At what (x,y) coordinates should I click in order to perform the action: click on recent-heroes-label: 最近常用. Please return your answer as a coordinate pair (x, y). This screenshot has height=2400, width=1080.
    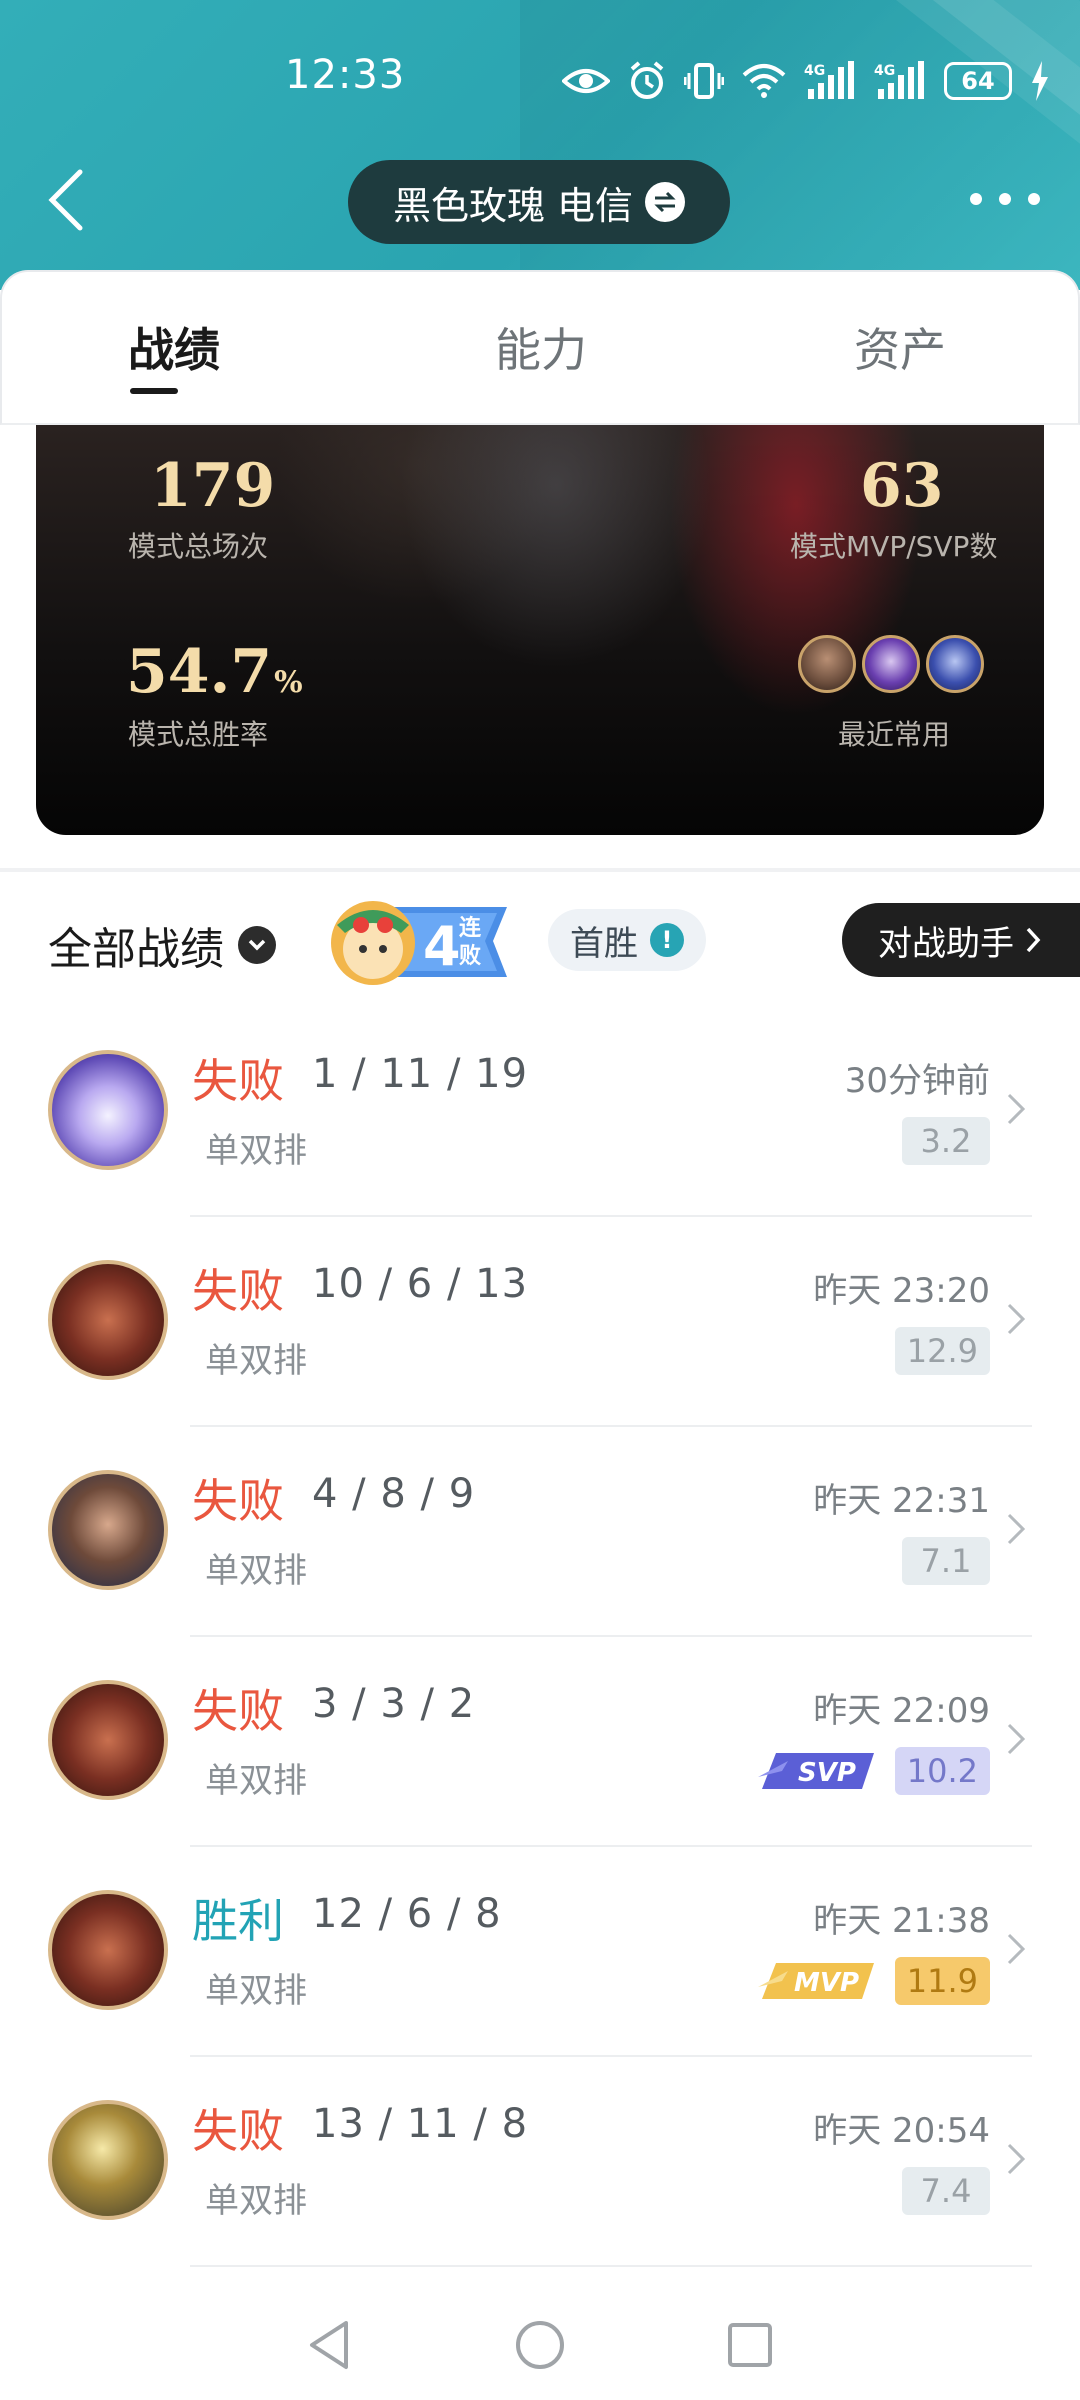
    Looking at the image, I should click on (894, 734).